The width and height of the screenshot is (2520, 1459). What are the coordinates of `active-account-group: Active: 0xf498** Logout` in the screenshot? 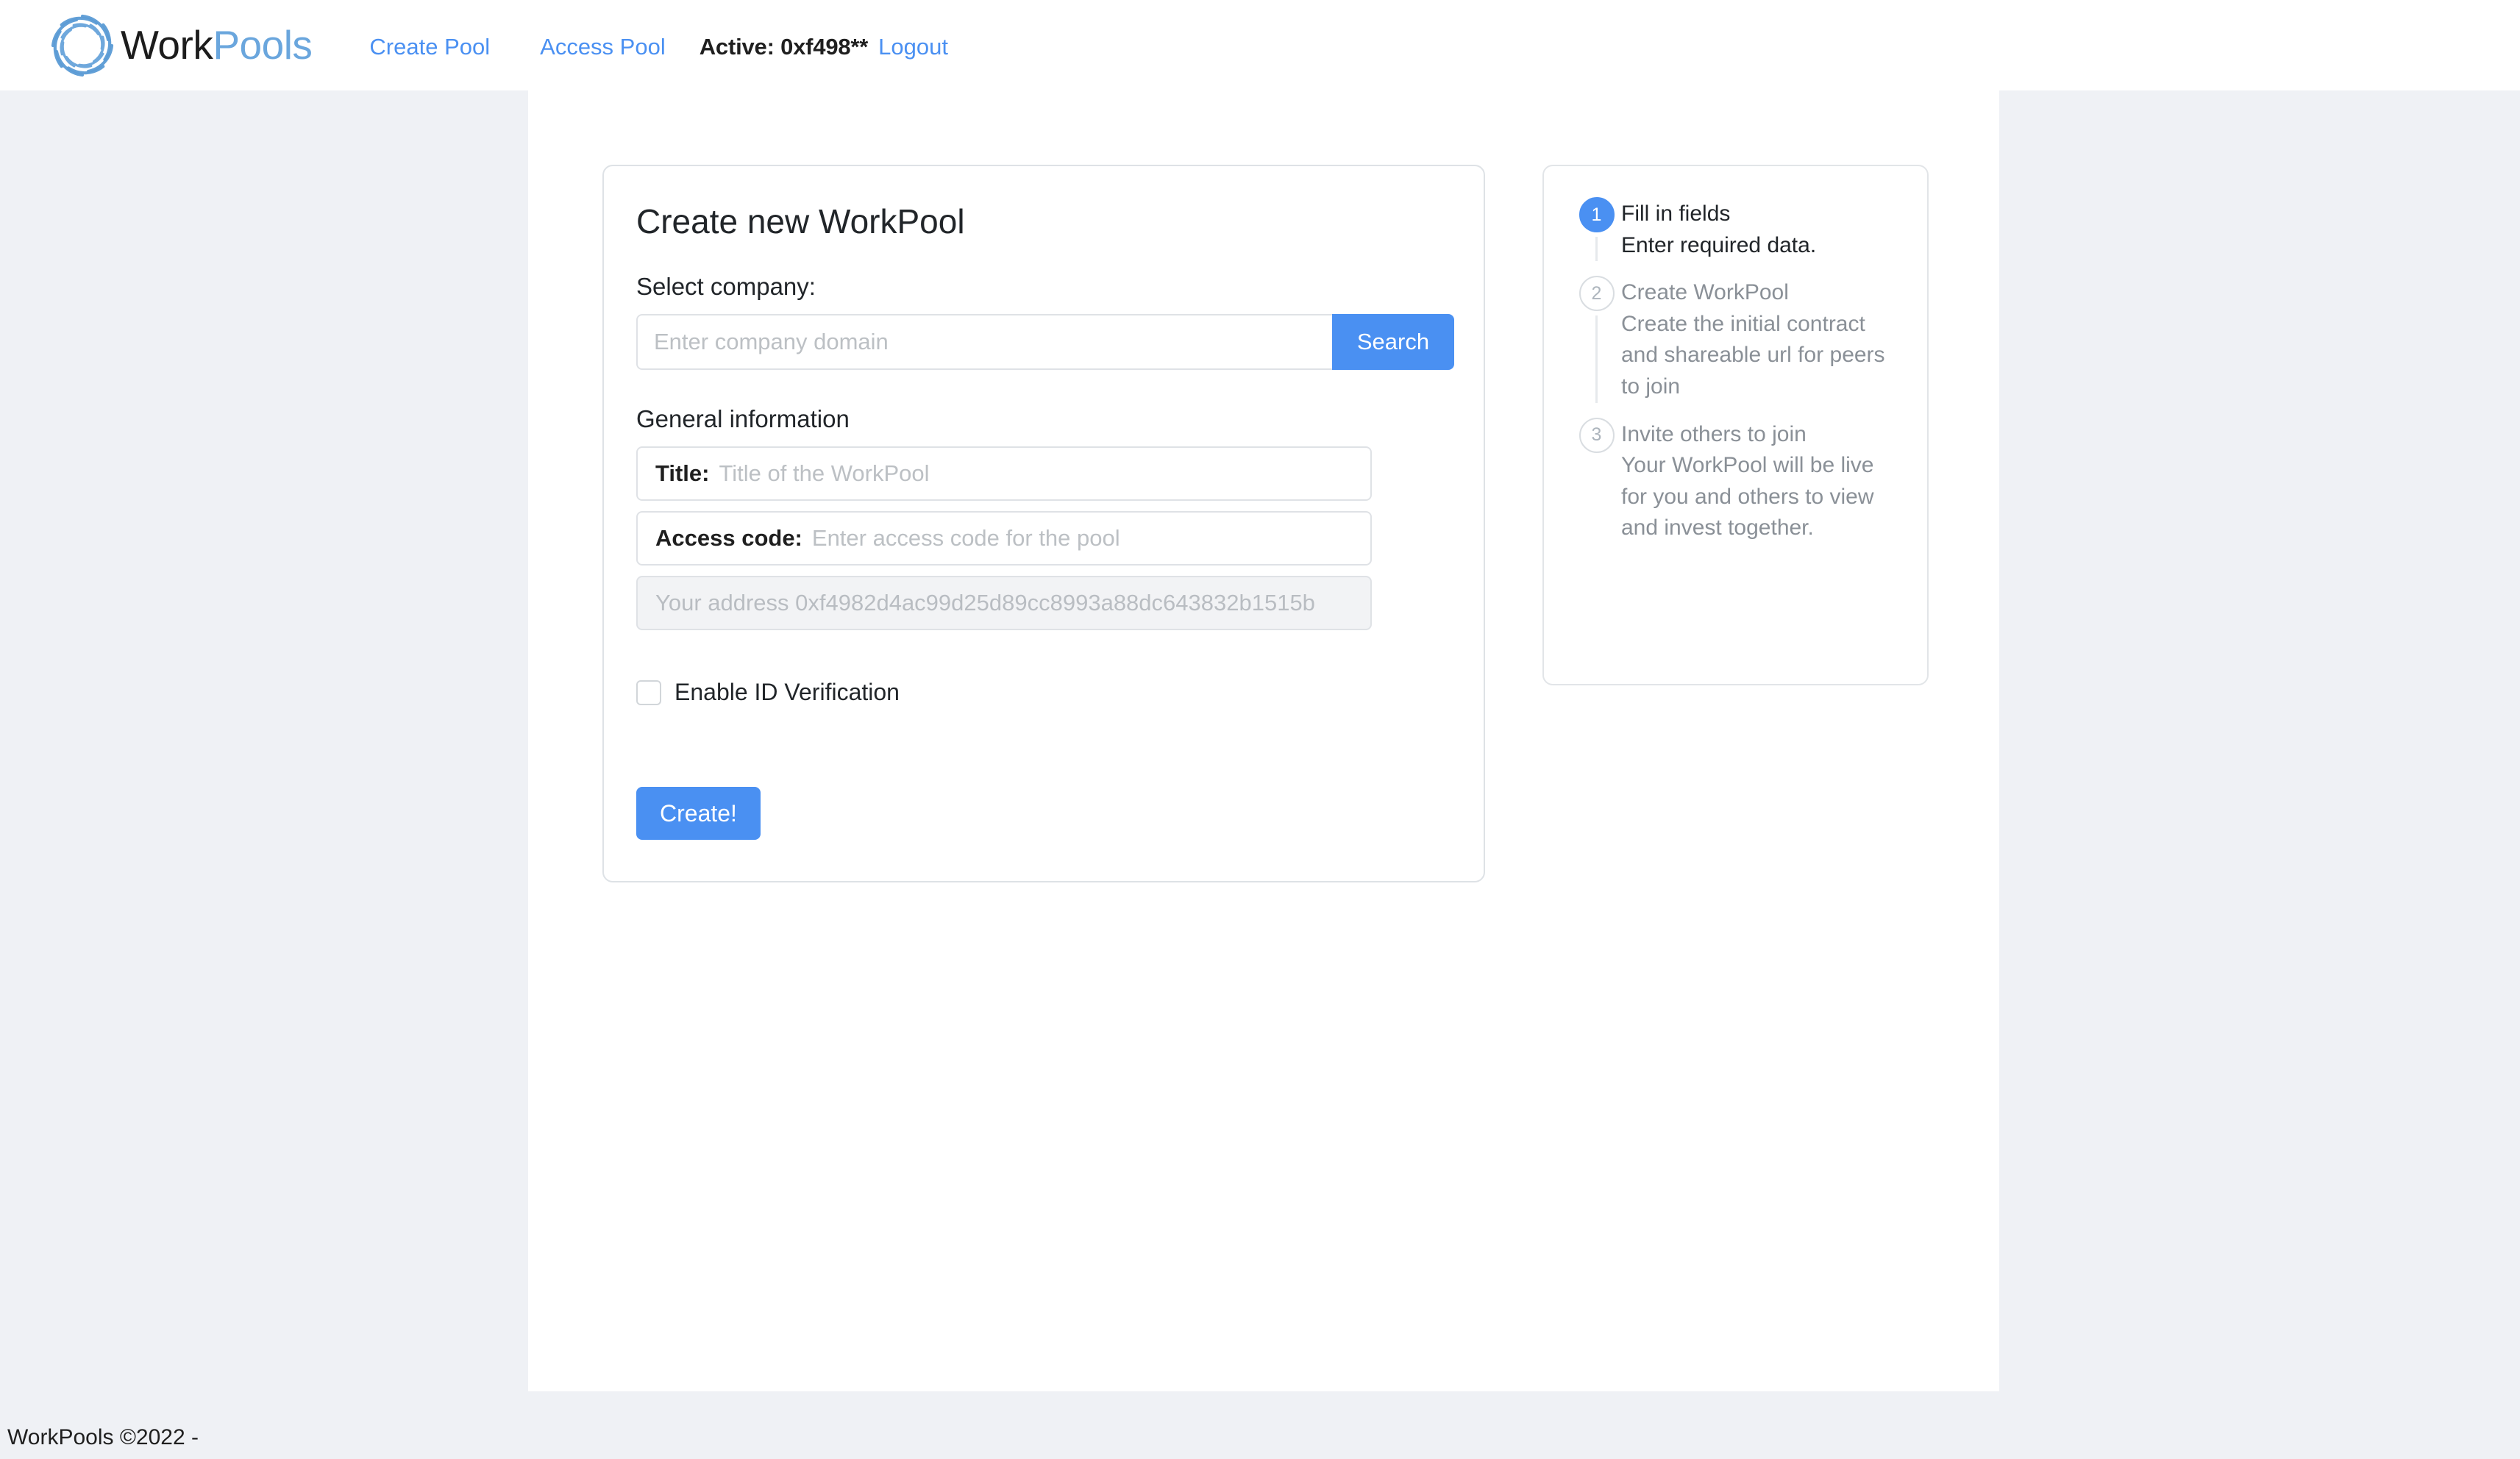 It's located at (824, 47).